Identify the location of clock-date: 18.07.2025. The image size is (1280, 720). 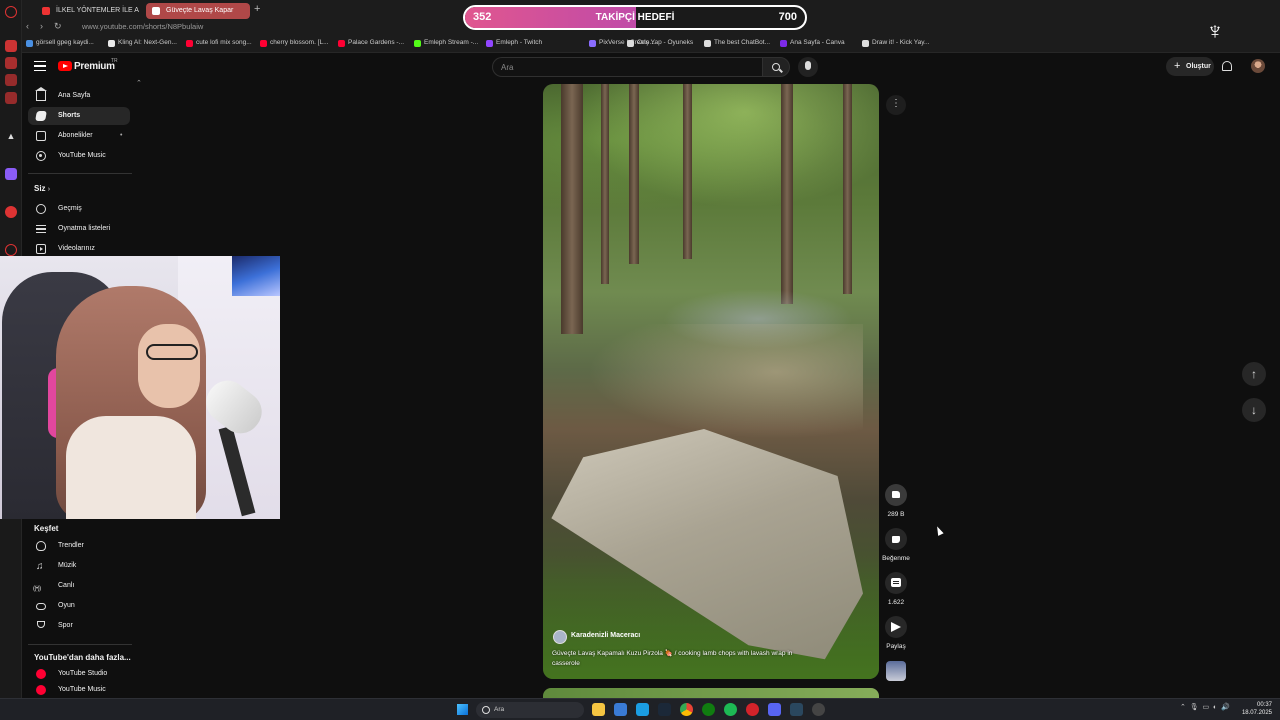
(1256, 713).